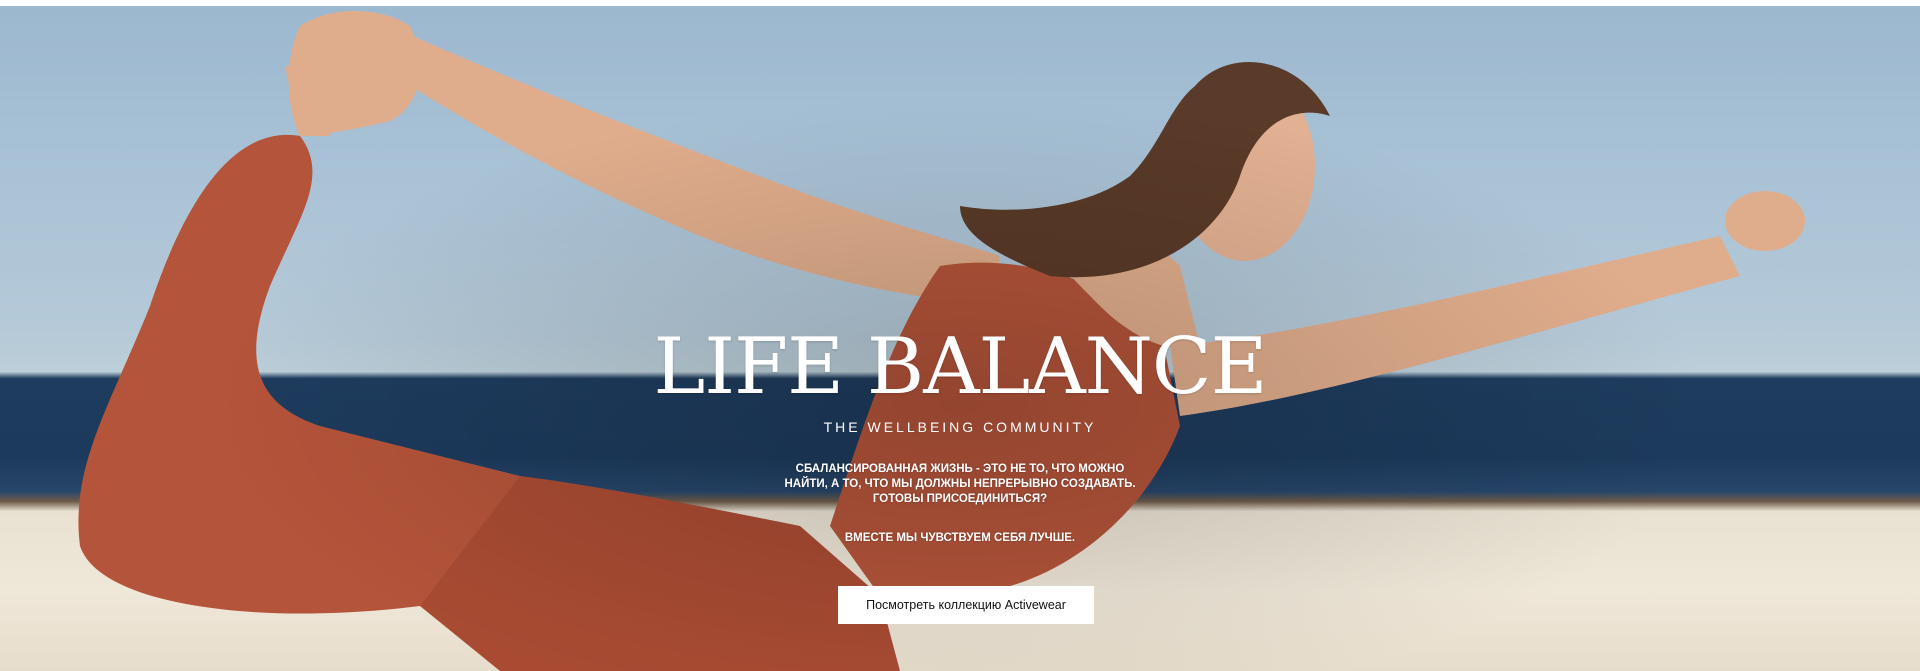 The width and height of the screenshot is (1920, 671). I want to click on life-balance-logo: LIFE BALANCE, so click(960, 367).